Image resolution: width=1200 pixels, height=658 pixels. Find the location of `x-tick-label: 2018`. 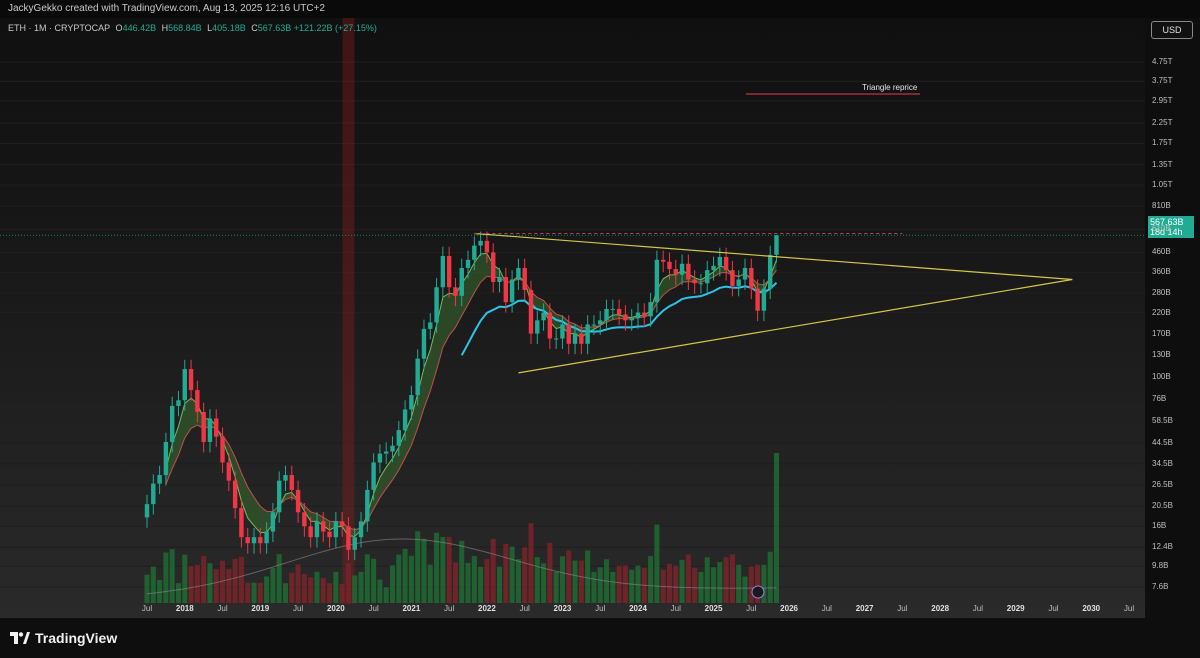

x-tick-label: 2018 is located at coordinates (184, 608).